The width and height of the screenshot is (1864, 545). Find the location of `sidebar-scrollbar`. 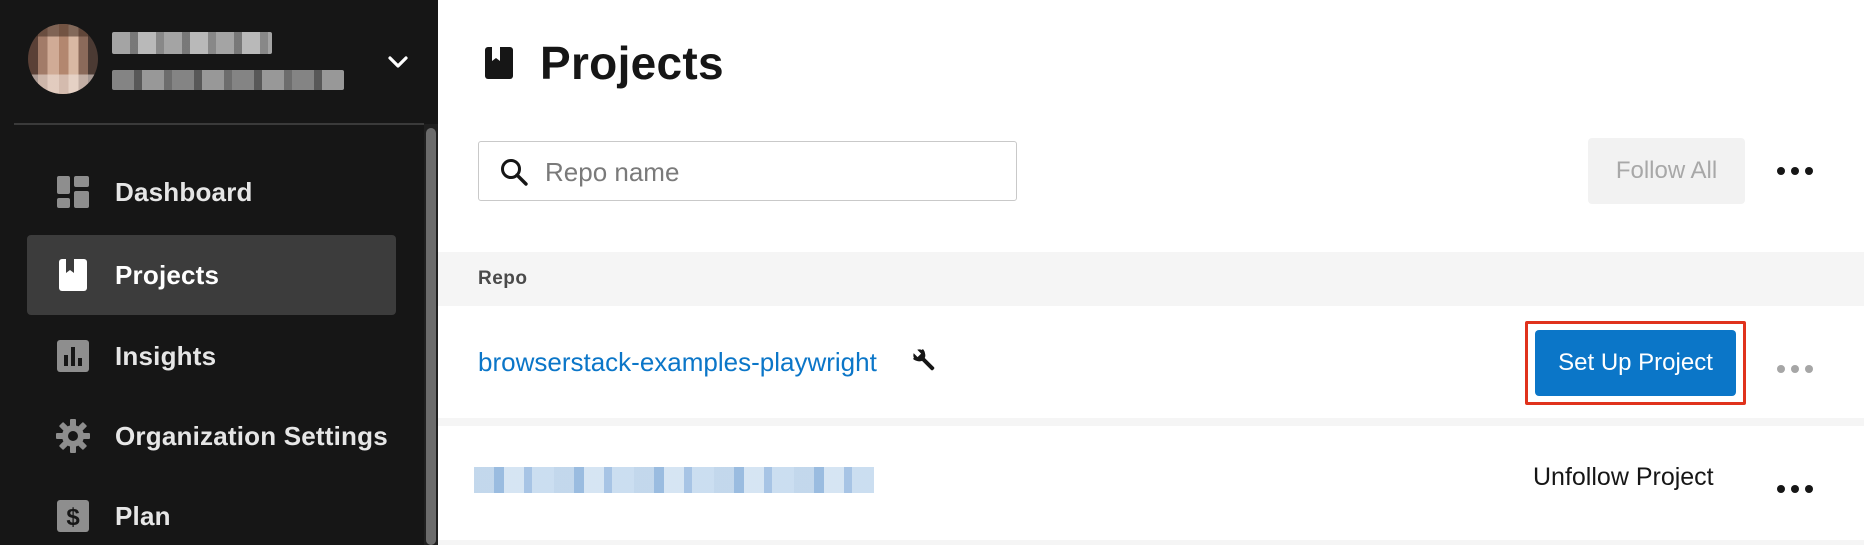

sidebar-scrollbar is located at coordinates (431, 334).